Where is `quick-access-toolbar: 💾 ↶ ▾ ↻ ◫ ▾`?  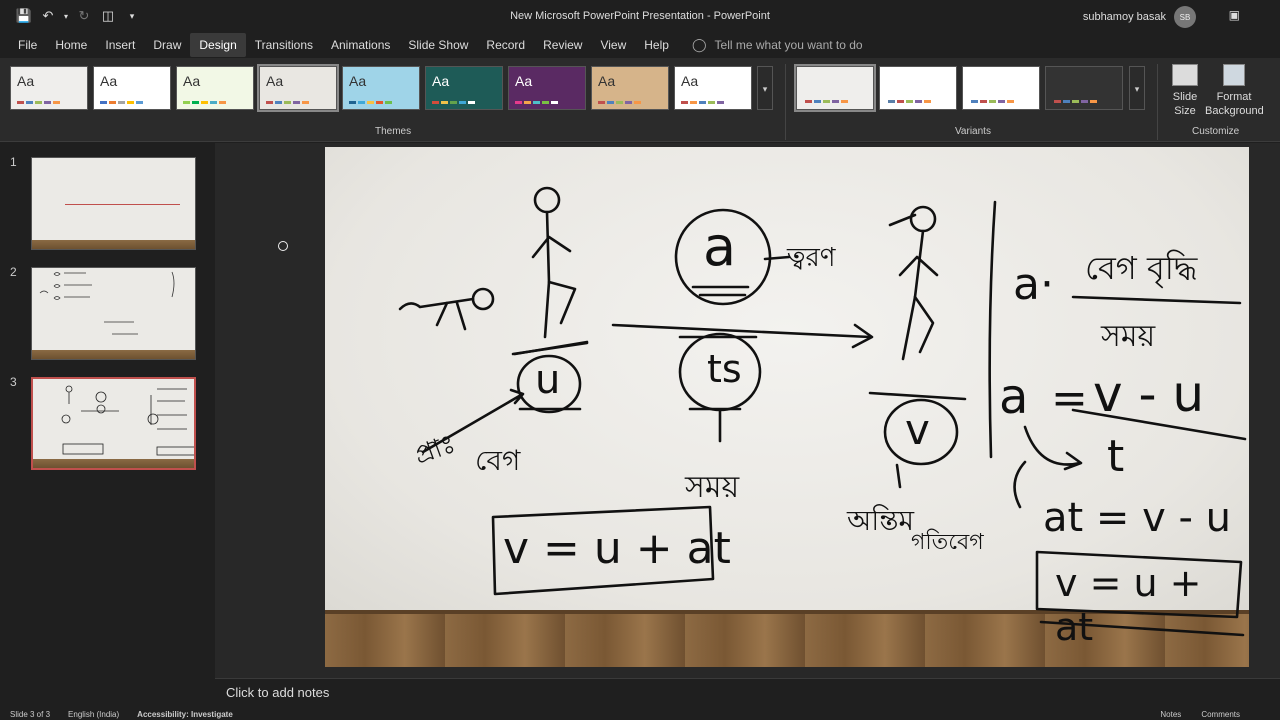 quick-access-toolbar: 💾 ↶ ▾ ↻ ◫ ▾ is located at coordinates (71, 16).